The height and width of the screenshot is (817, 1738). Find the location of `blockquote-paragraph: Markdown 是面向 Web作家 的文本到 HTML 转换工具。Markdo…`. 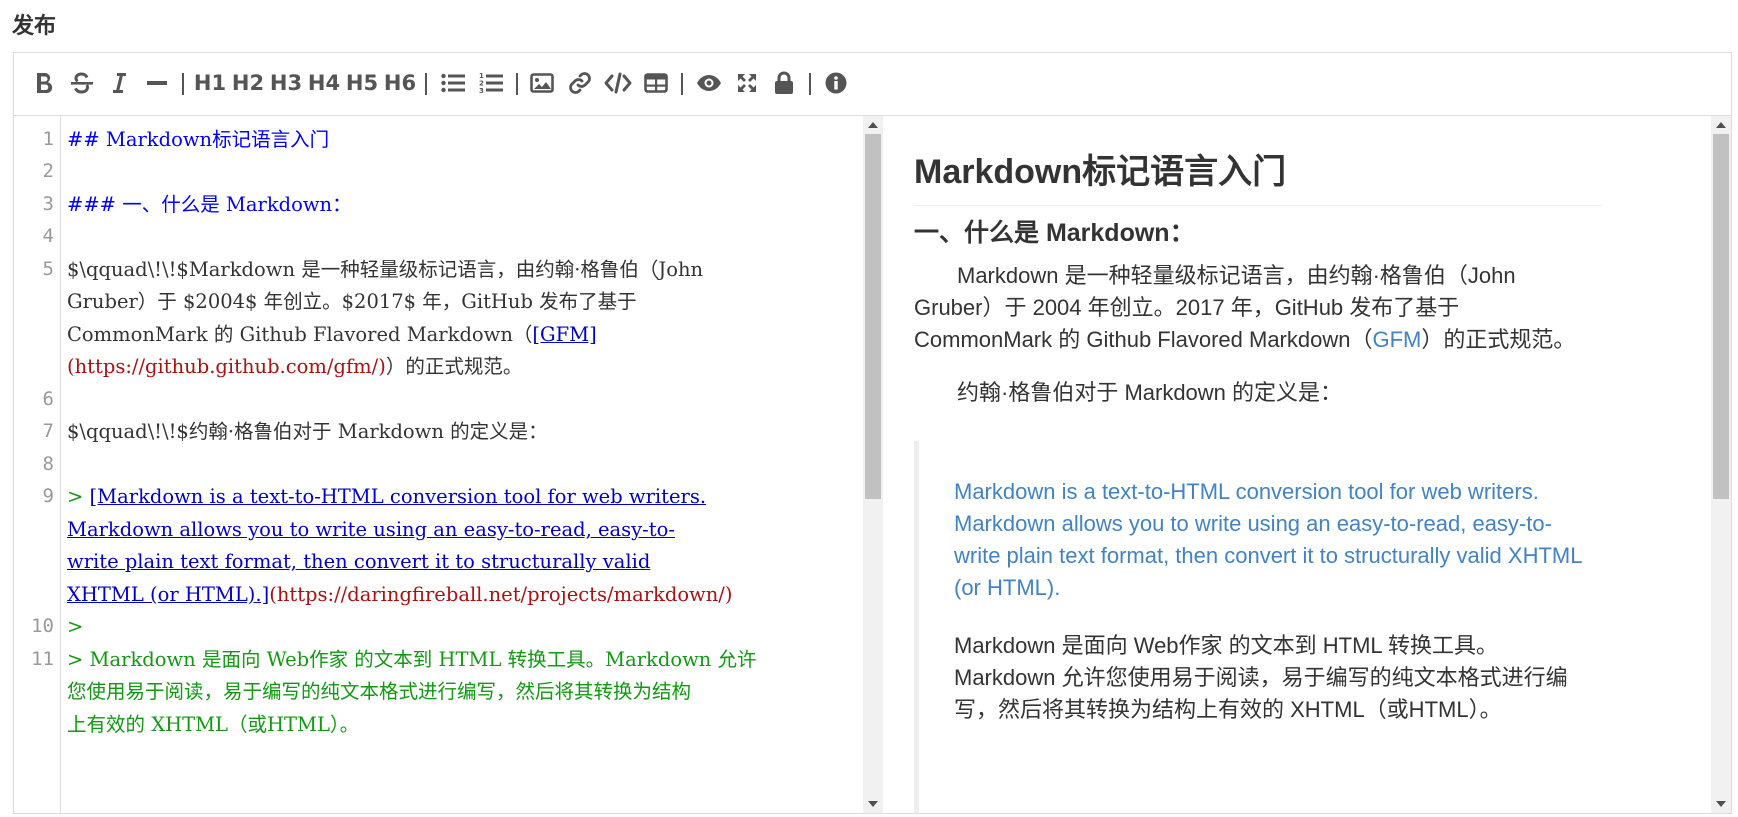

blockquote-paragraph: Markdown 是面向 Web作家 的文本到 HTML 转换工具。Markdo… is located at coordinates (1261, 677).